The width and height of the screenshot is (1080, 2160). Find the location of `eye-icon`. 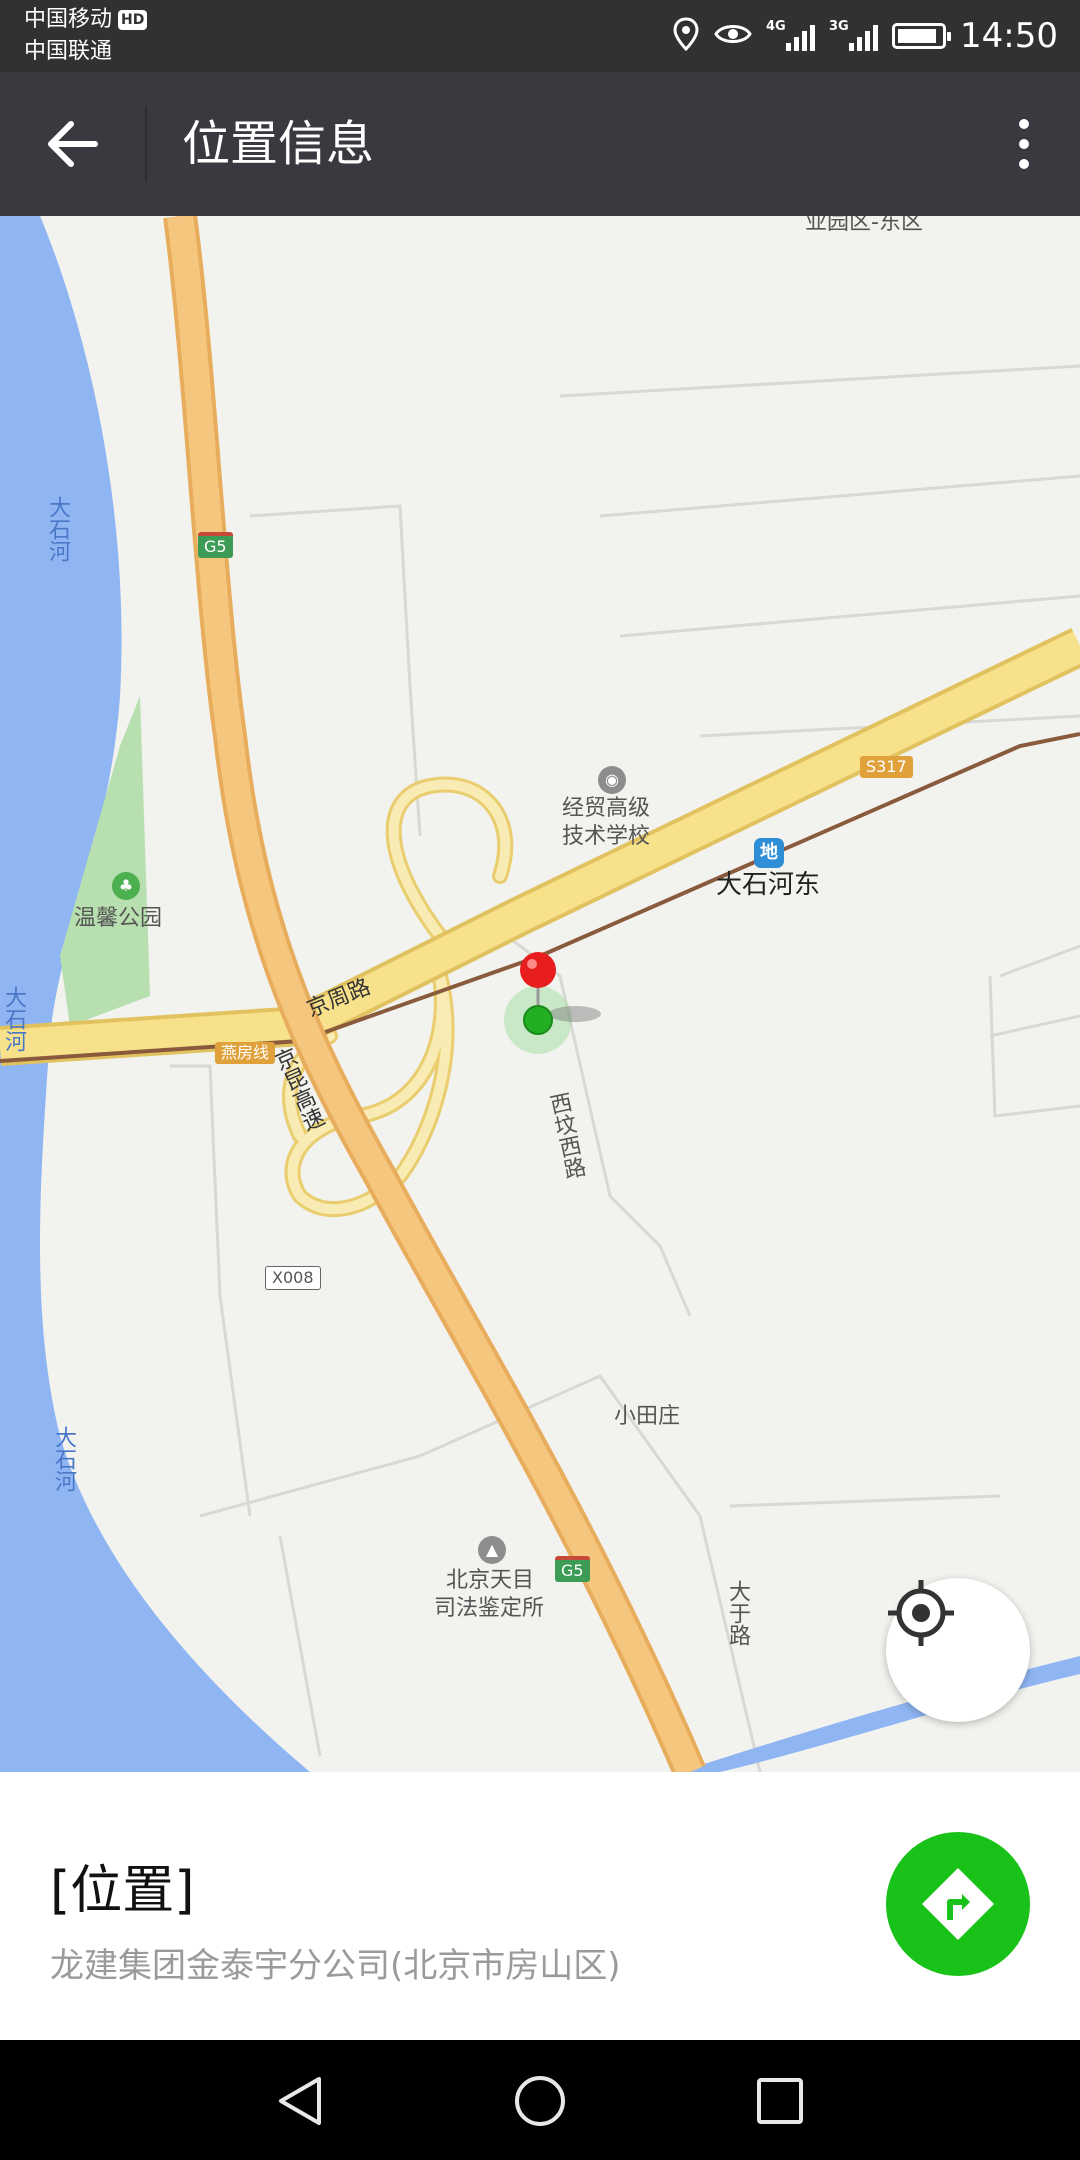

eye-icon is located at coordinates (733, 36).